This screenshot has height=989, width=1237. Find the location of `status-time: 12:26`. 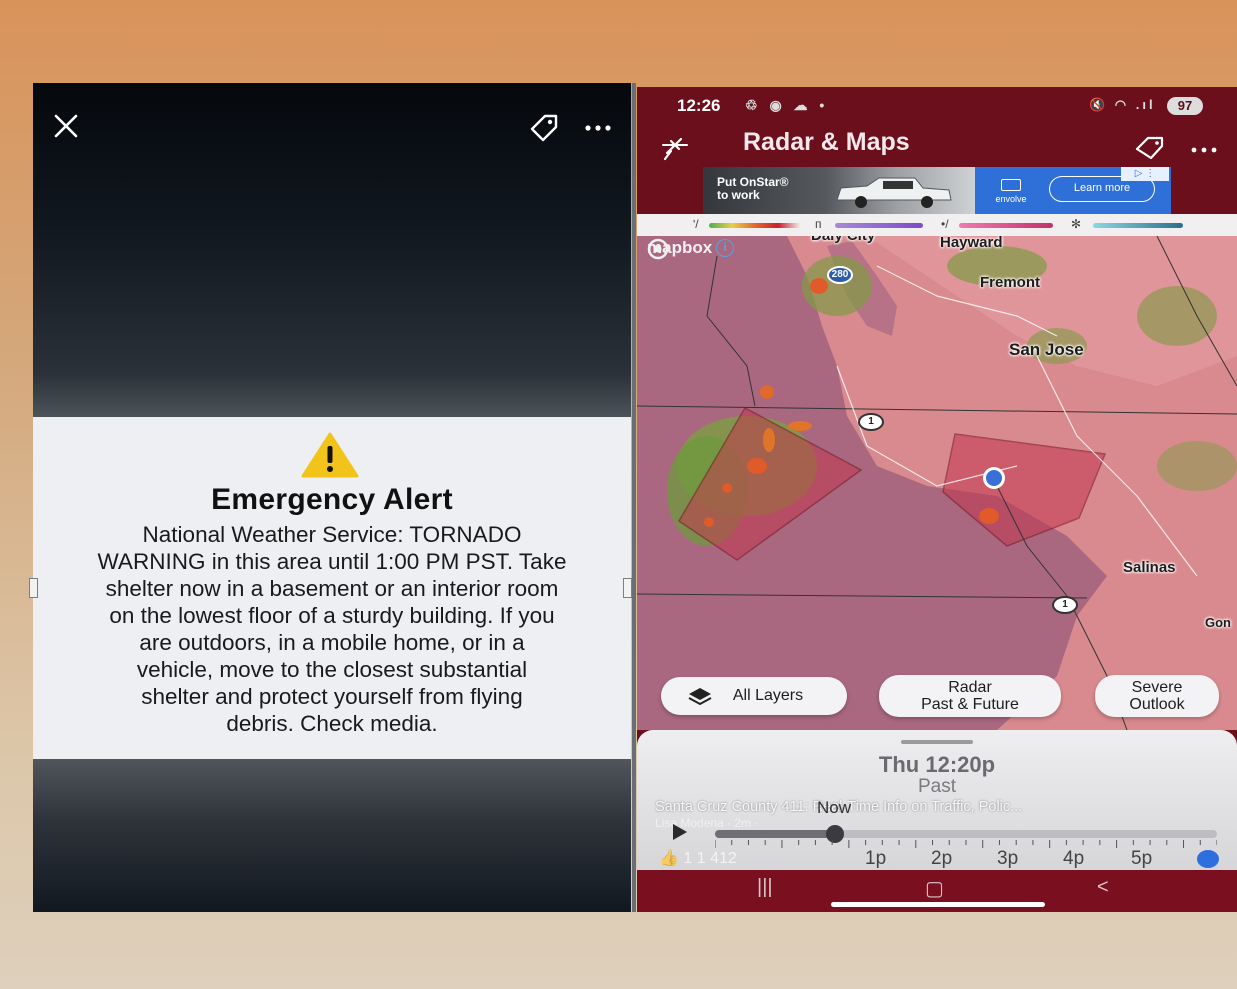

status-time: 12:26 is located at coordinates (699, 105).